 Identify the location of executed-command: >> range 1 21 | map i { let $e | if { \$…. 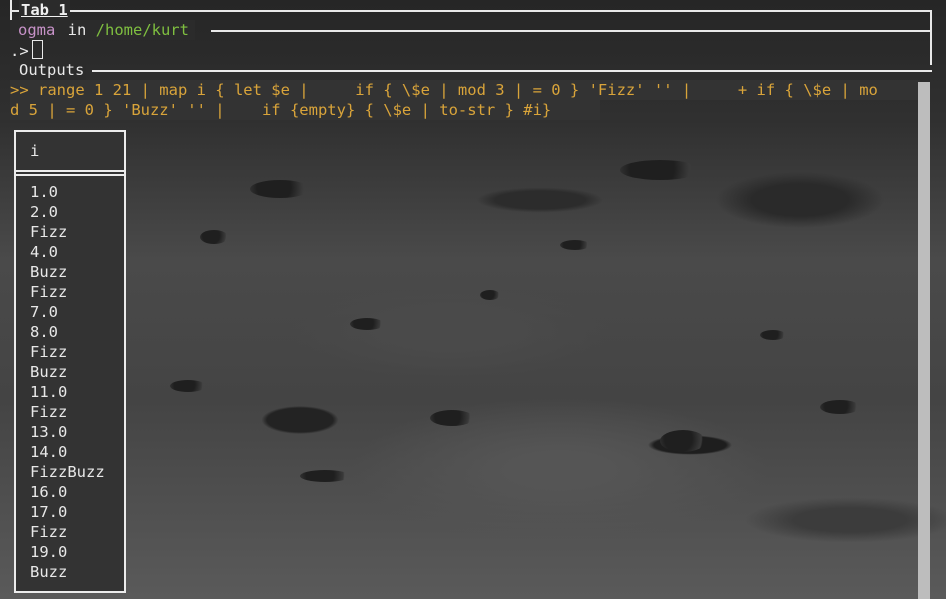
(465, 100).